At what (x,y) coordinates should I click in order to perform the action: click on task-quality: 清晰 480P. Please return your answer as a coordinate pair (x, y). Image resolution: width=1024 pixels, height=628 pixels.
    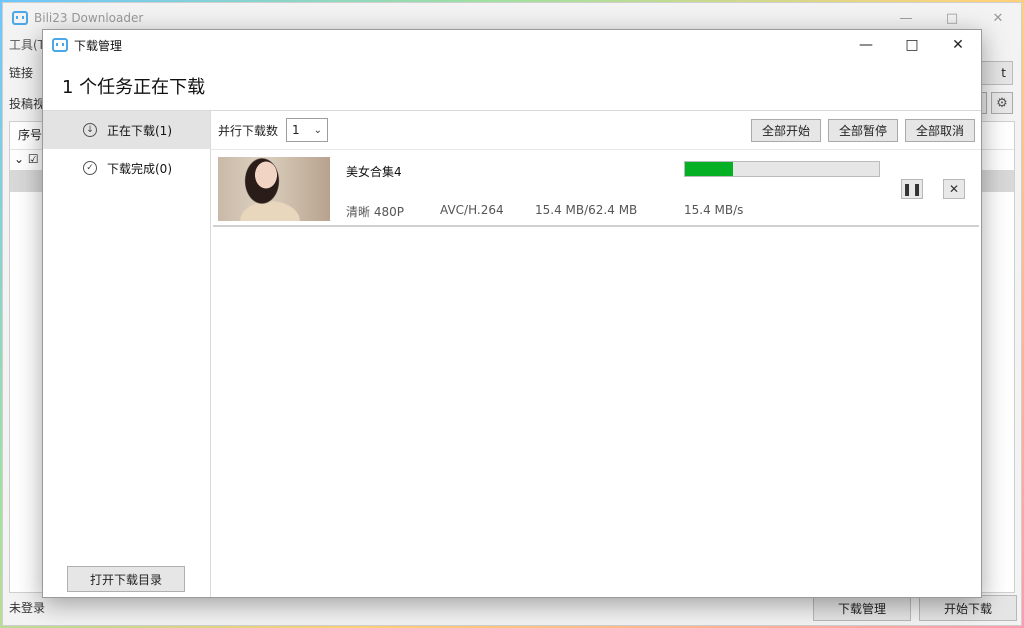
    Looking at the image, I should click on (375, 212).